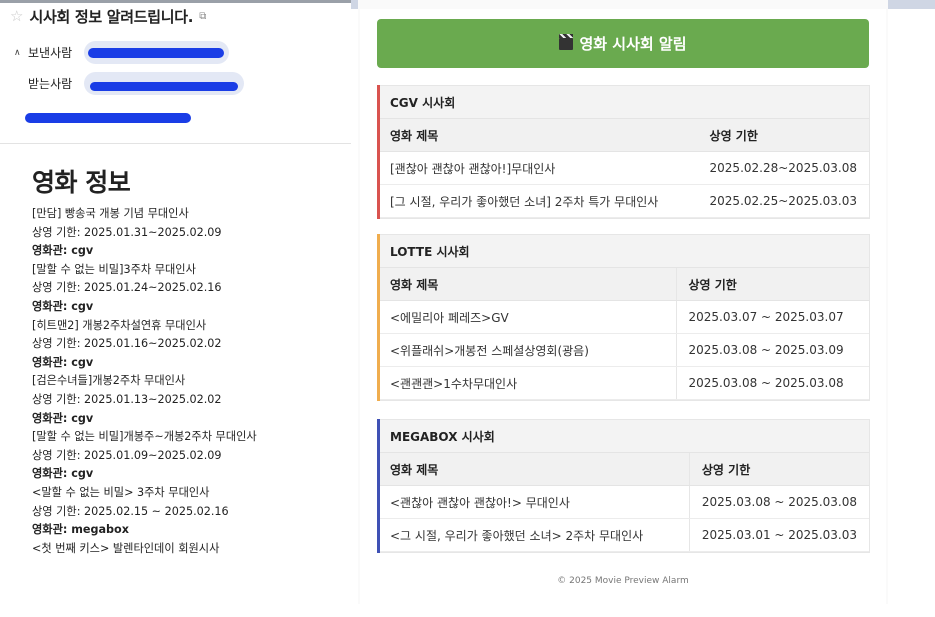 This screenshot has width=935, height=617. Describe the element at coordinates (119, 325) in the screenshot. I see `movie-line: [히트맨2] 개봉2주차설연휴 무대인사` at that location.